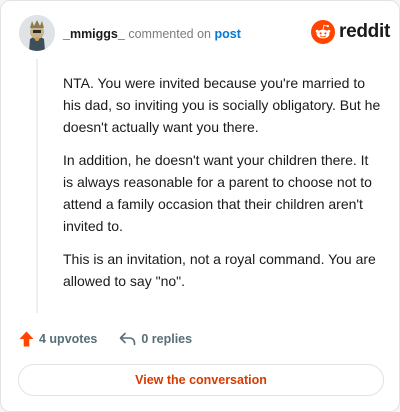 This screenshot has height=412, width=400. I want to click on thread-line, so click(37, 186).